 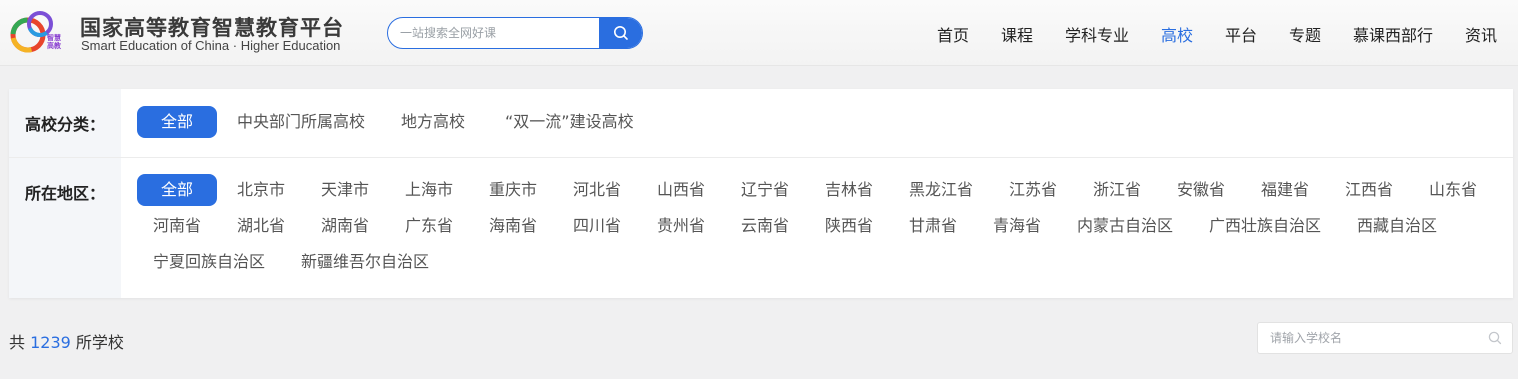 I want to click on result-count-number: 1239, so click(x=50, y=342).